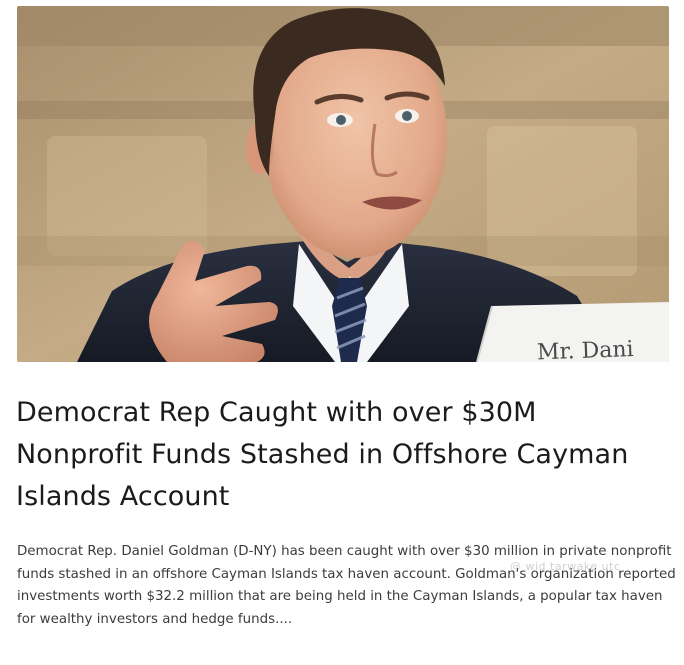 Image resolution: width=684 pixels, height=665 pixels. I want to click on watermark: @ wid tarwake utc, so click(565, 566).